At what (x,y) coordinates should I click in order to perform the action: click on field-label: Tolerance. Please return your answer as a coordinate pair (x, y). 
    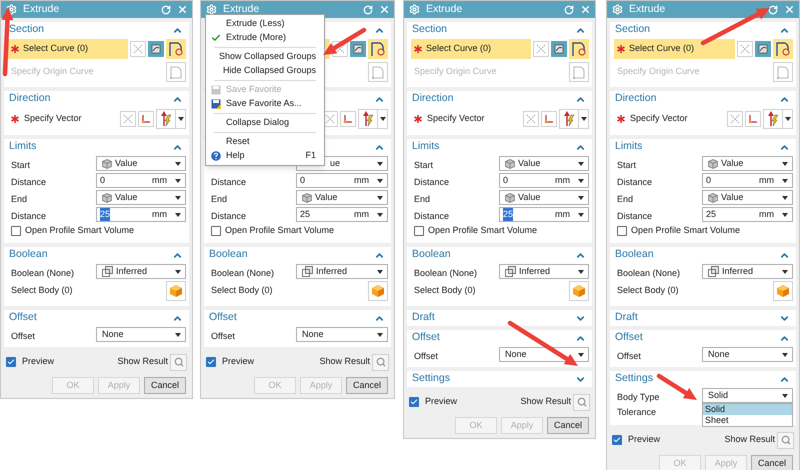
    Looking at the image, I should click on (636, 412).